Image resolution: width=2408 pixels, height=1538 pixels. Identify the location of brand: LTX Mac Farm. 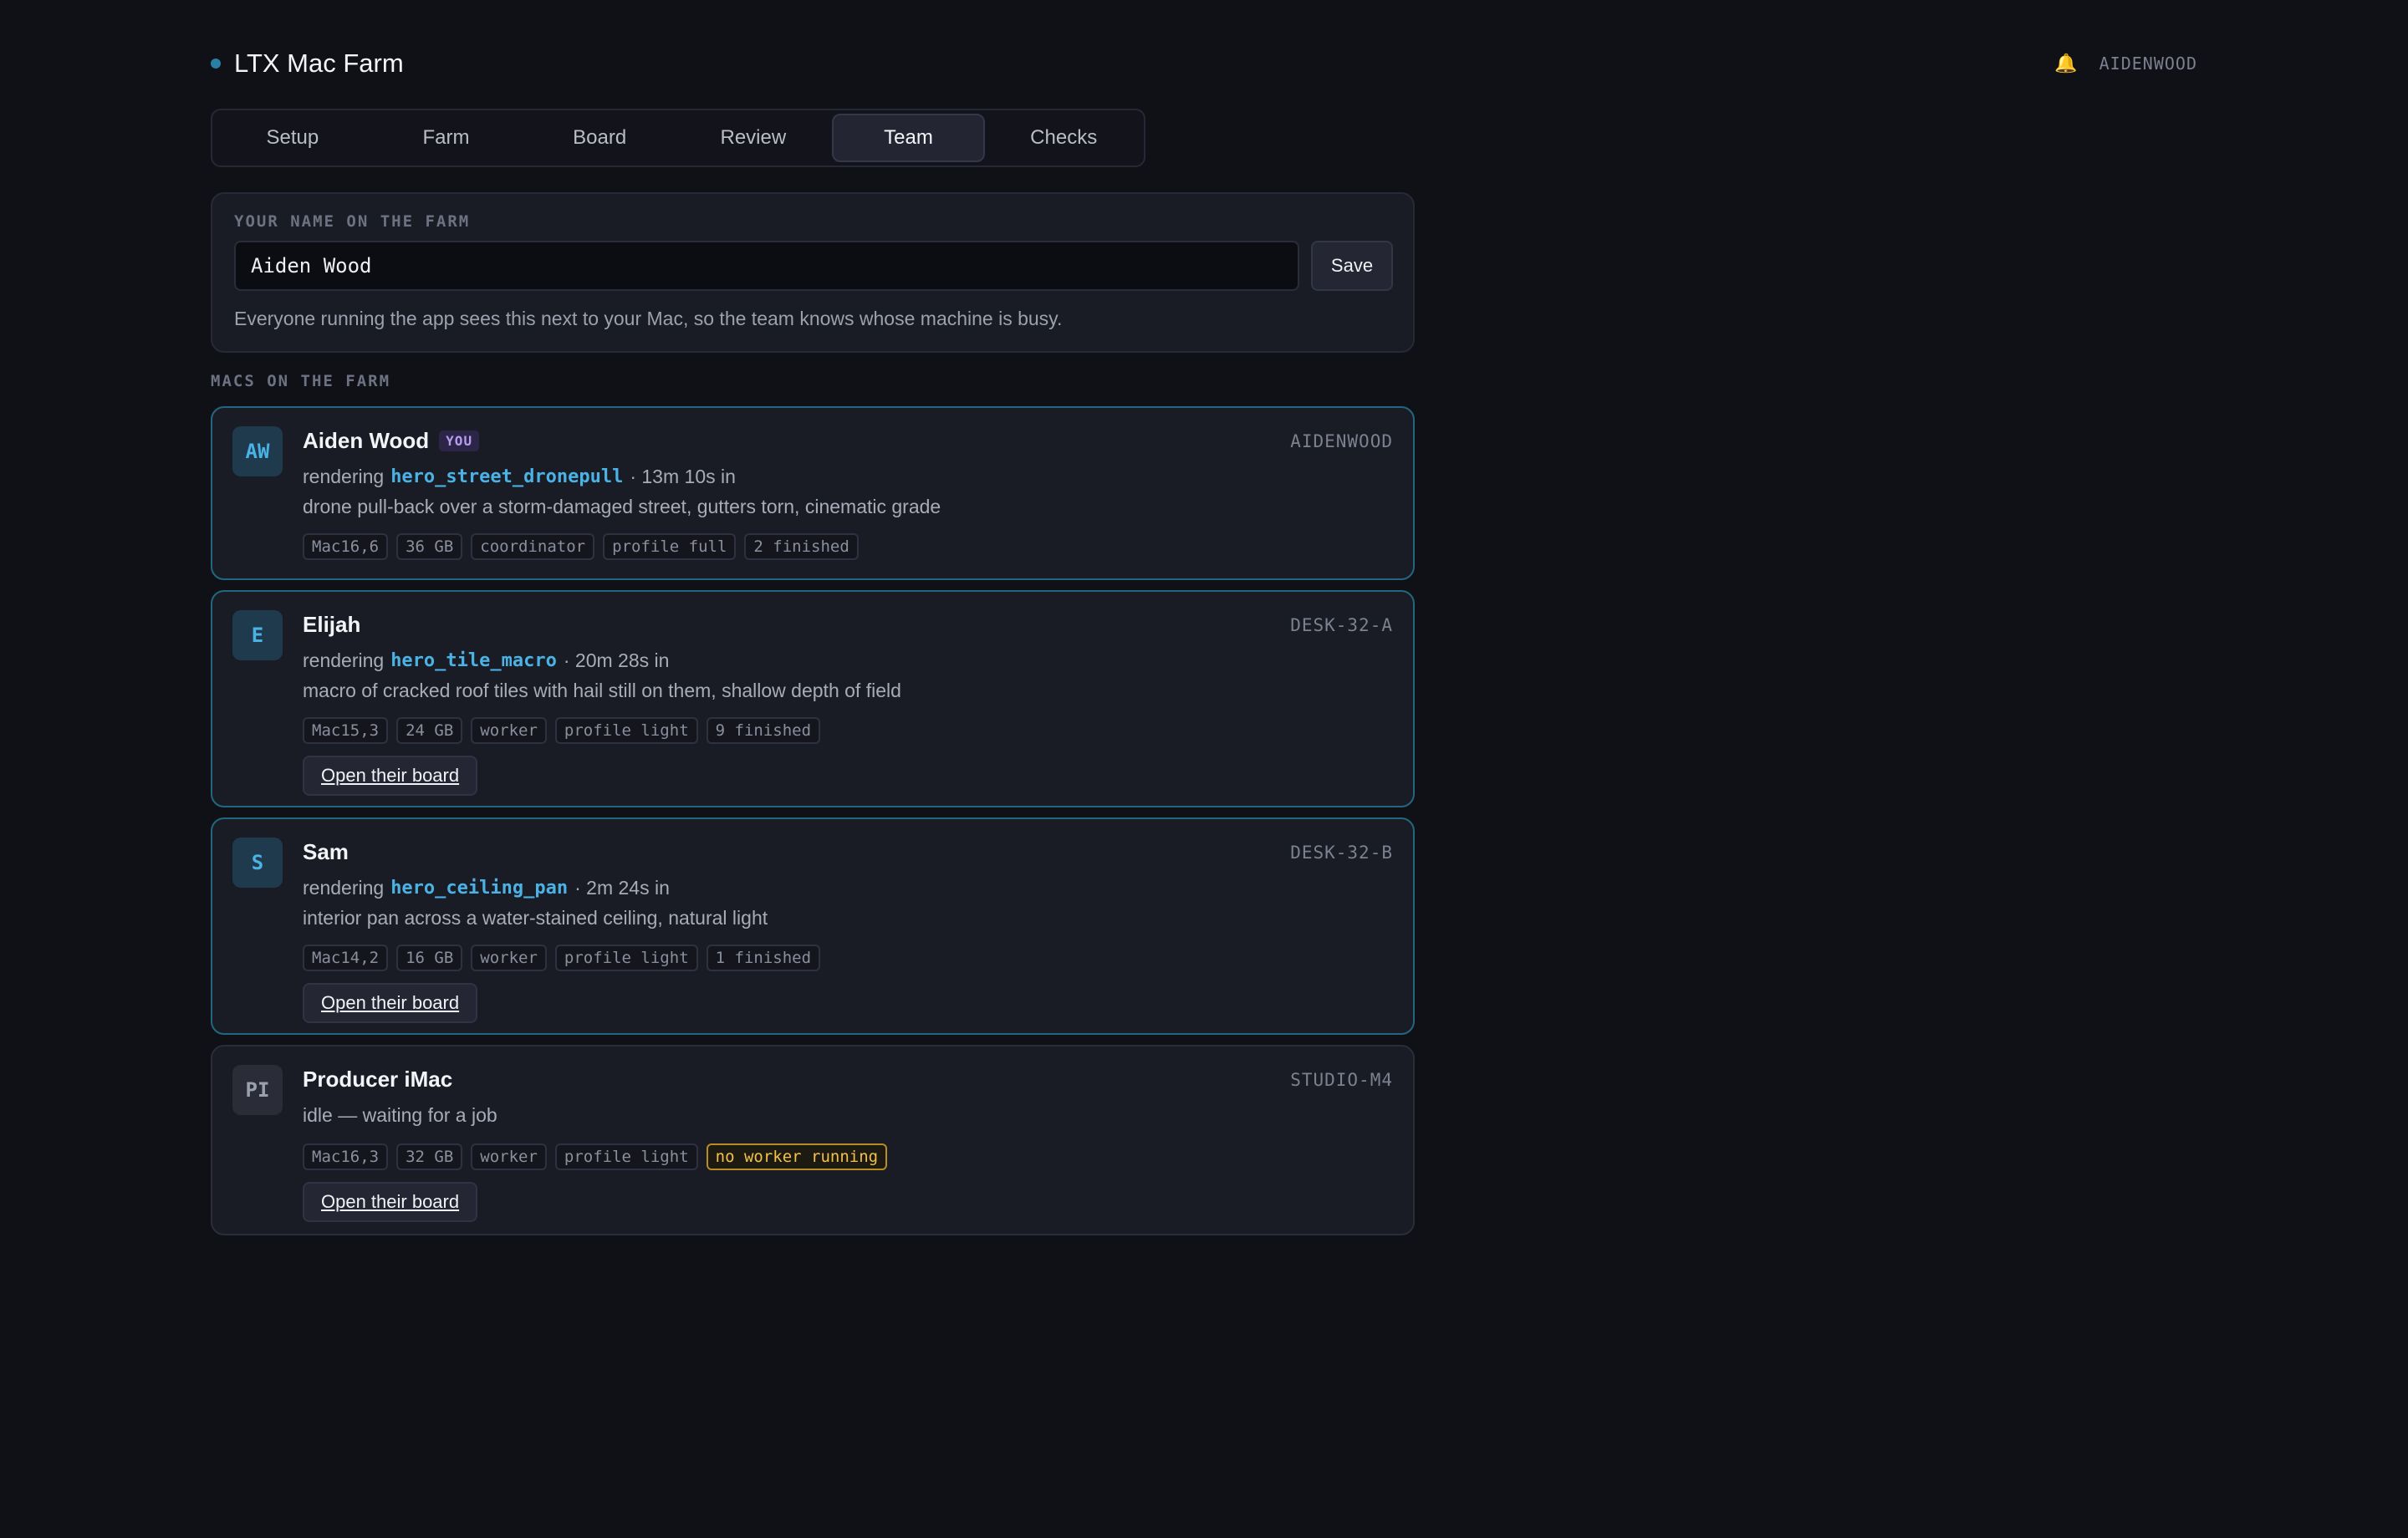
(307, 64).